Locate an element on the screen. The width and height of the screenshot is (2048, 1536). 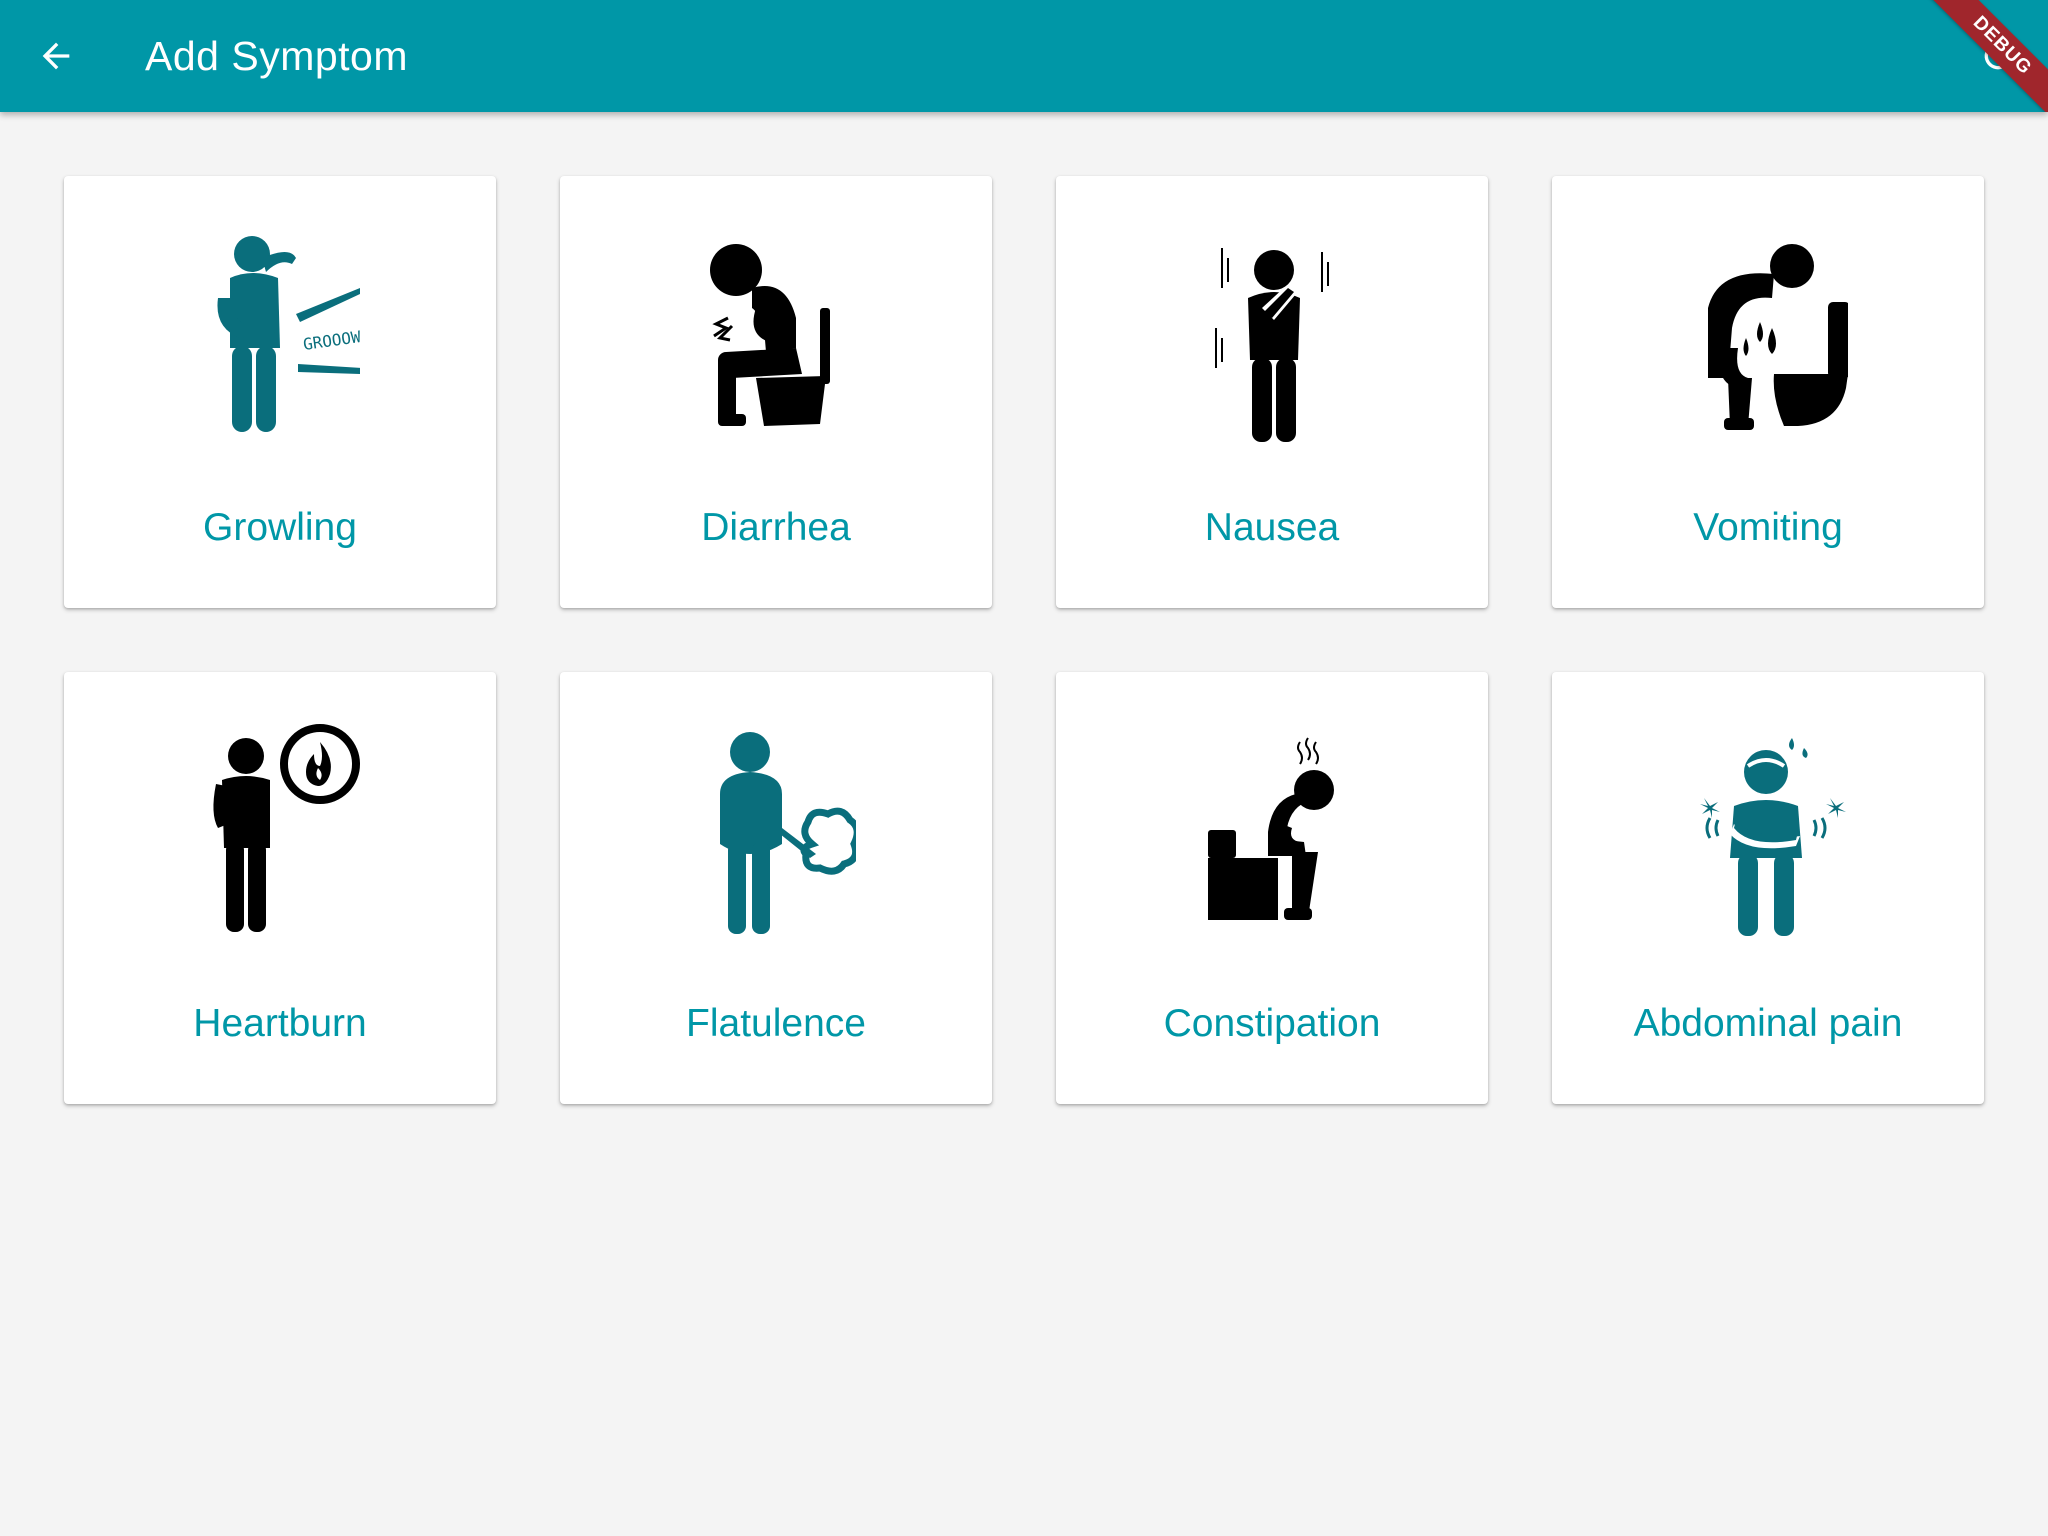
symptom-card-abdominal-pain: Abdominal pain is located at coordinates (1768, 888).